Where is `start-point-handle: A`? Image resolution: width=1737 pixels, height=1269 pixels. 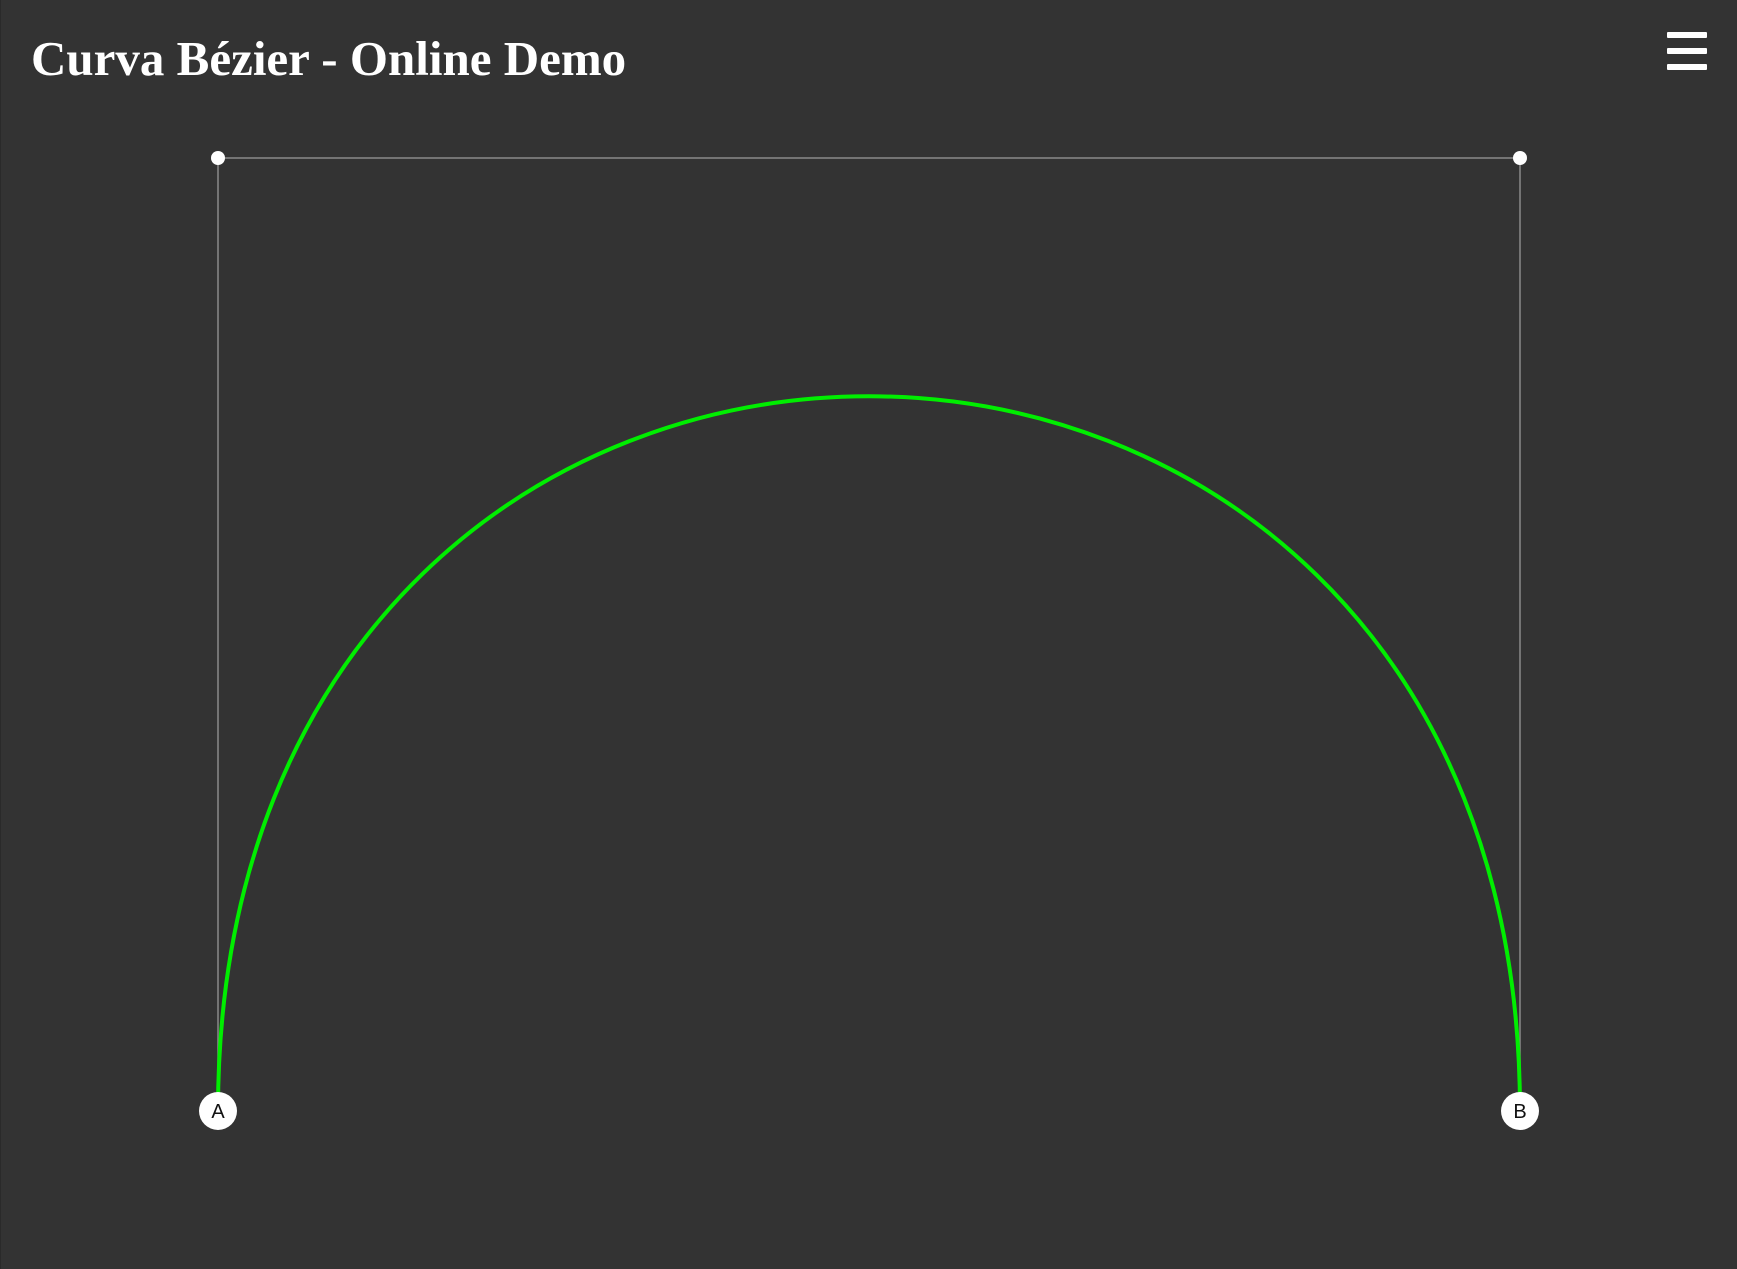
start-point-handle: A is located at coordinates (218, 1111).